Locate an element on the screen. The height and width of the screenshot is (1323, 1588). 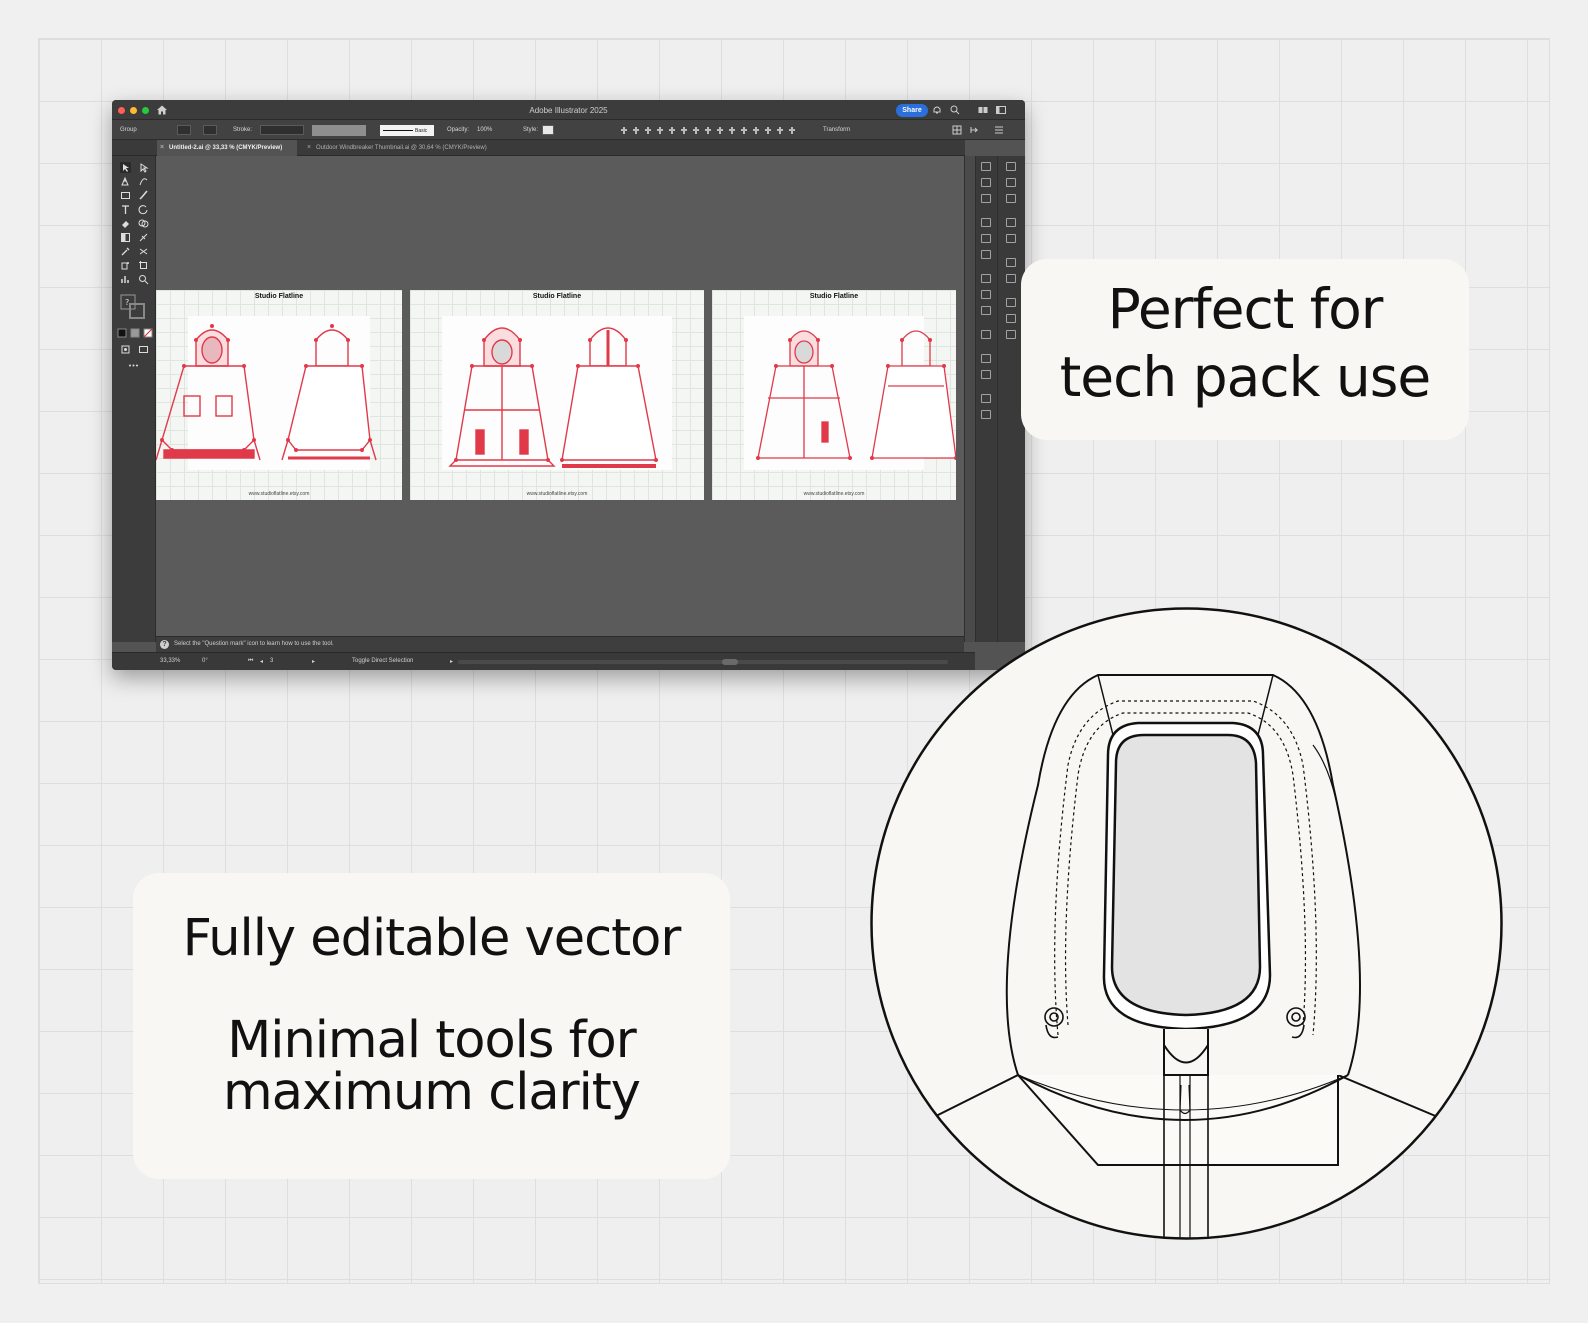
recolor-icon is located at coordinates (792, 129).